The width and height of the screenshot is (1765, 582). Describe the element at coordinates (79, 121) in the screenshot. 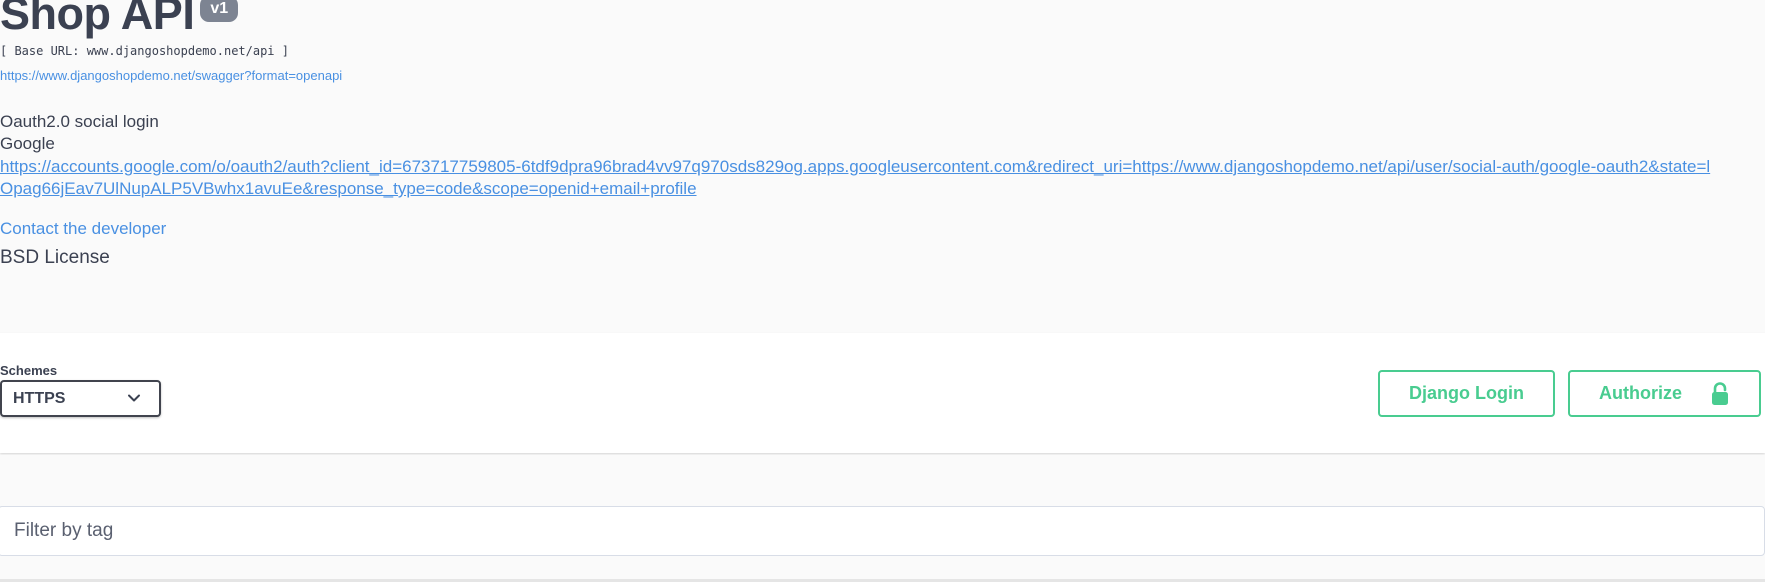

I see `description-heading: Oauth2.0 social login` at that location.